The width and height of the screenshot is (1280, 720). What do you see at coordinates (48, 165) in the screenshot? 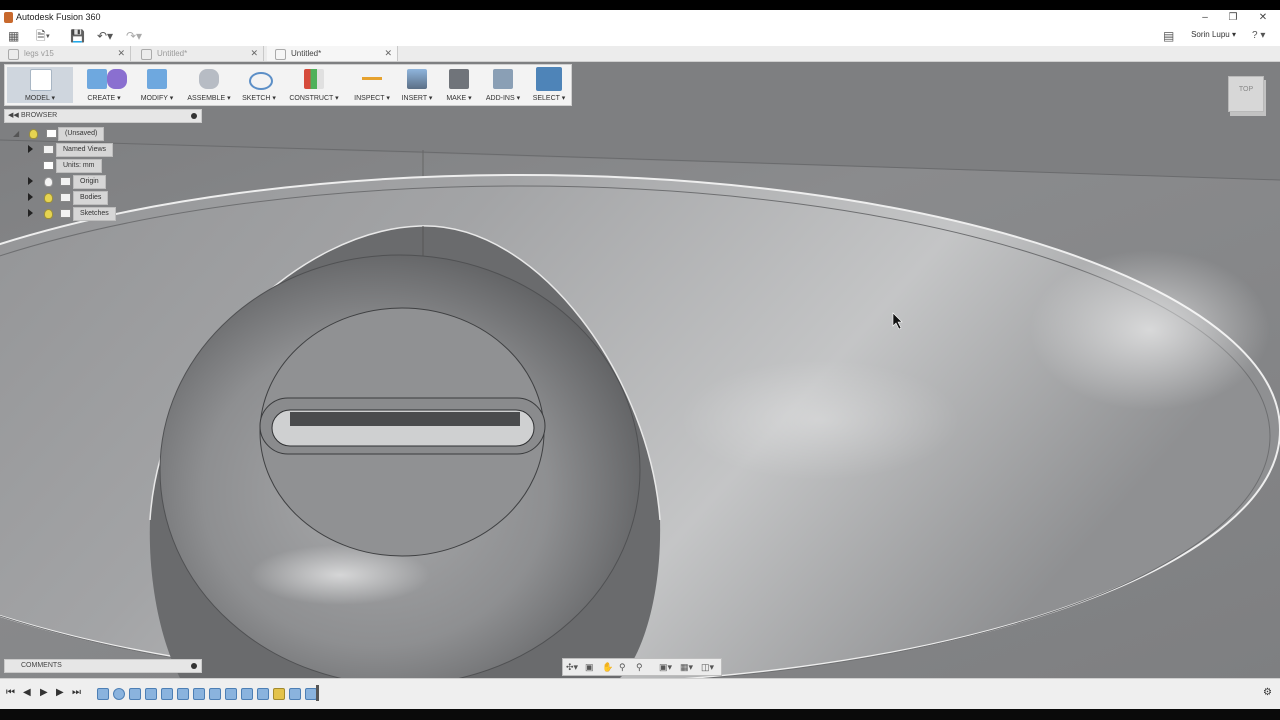
I see `document-settings-icon` at bounding box center [48, 165].